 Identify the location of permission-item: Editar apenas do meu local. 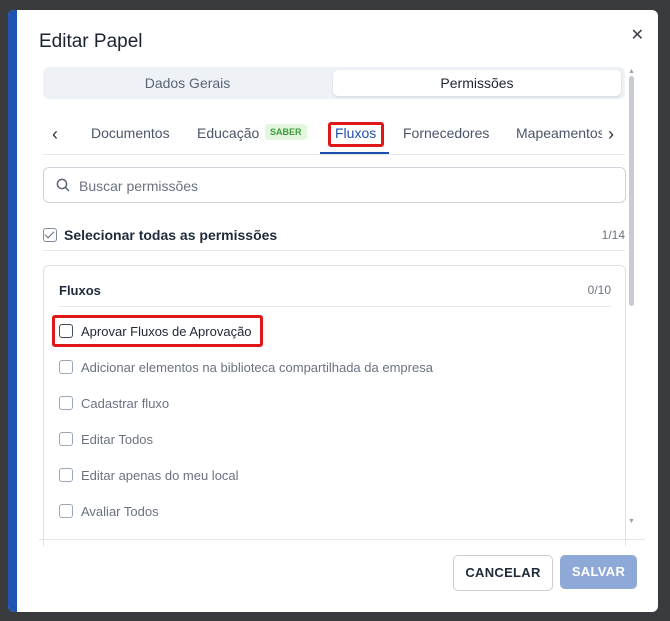
(334, 477).